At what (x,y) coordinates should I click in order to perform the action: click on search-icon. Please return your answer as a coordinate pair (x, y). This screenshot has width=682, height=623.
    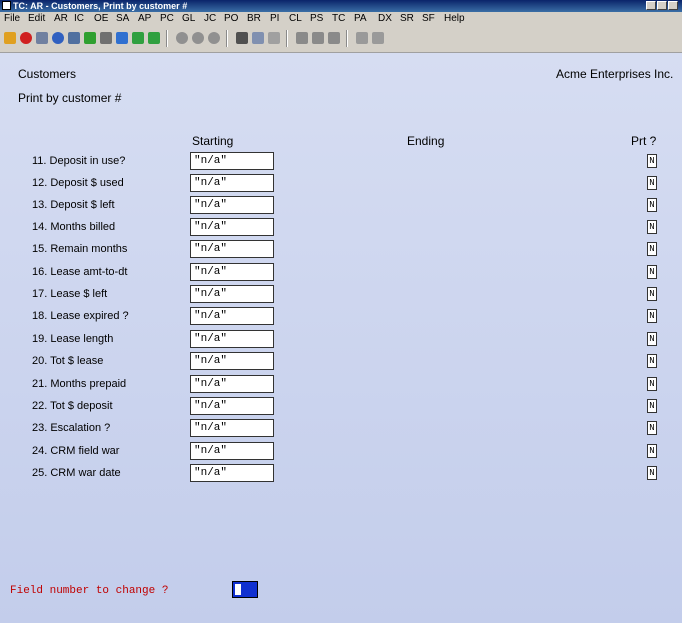
    Looking at the image, I should click on (42, 38).